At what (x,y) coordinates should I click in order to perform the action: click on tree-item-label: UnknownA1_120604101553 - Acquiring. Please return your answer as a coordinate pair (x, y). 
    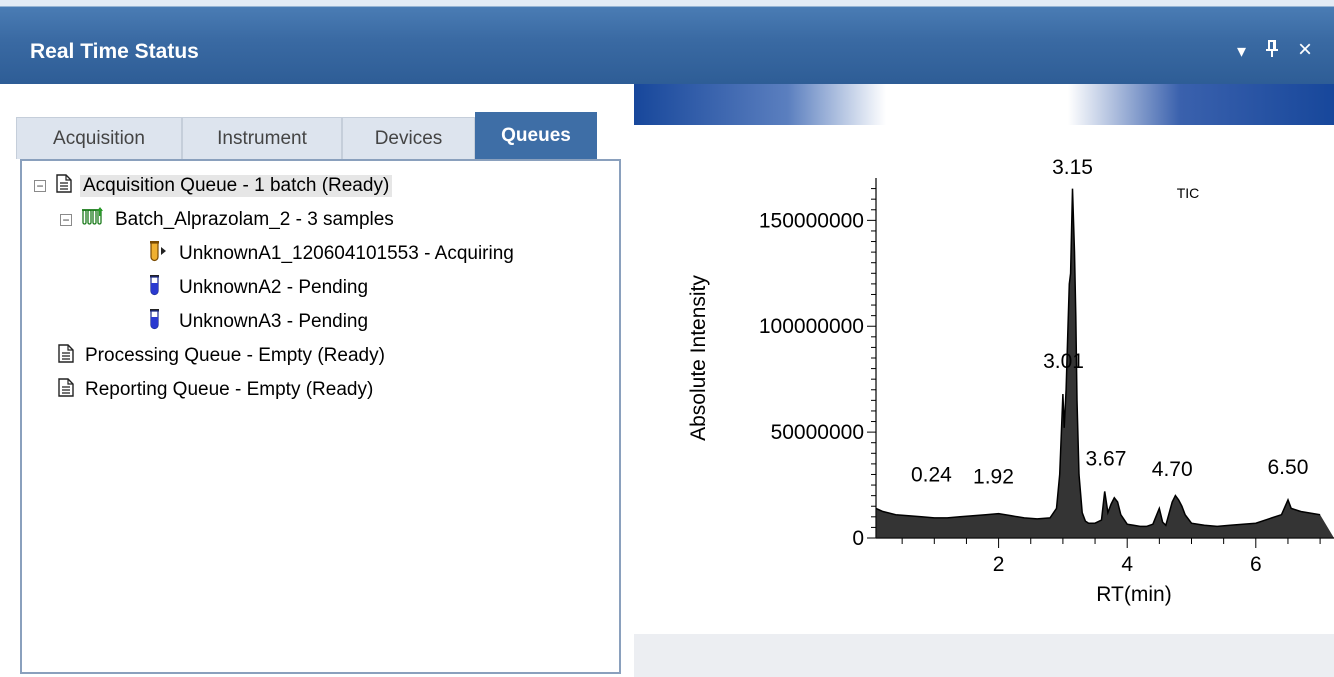
    Looking at the image, I should click on (346, 253).